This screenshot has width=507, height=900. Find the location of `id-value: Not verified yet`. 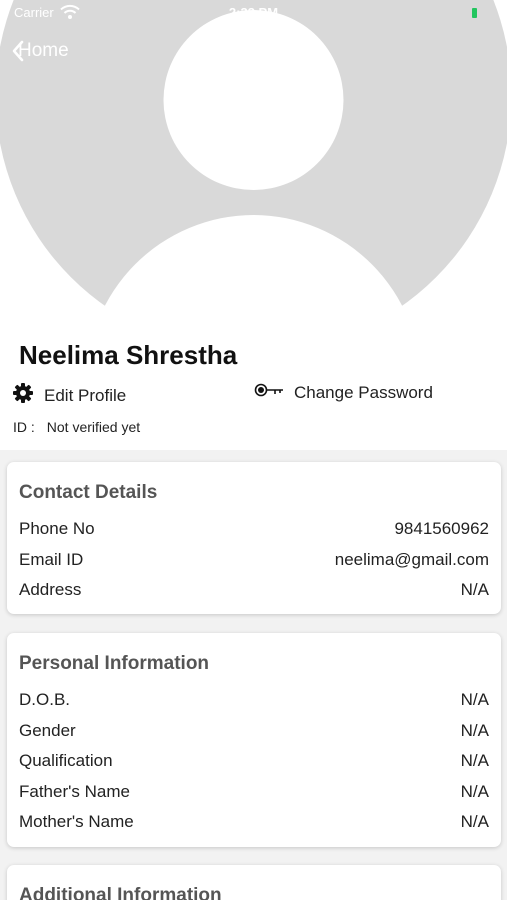

id-value: Not verified yet is located at coordinates (93, 427).